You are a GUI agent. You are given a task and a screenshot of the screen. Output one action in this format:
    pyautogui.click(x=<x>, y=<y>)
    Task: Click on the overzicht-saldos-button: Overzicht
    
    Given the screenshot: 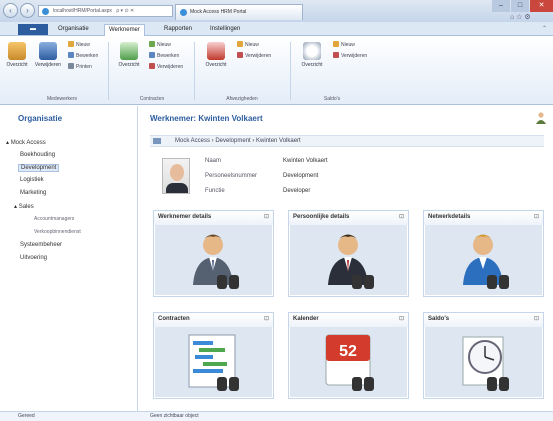 What is the action you would take?
    pyautogui.click(x=312, y=55)
    